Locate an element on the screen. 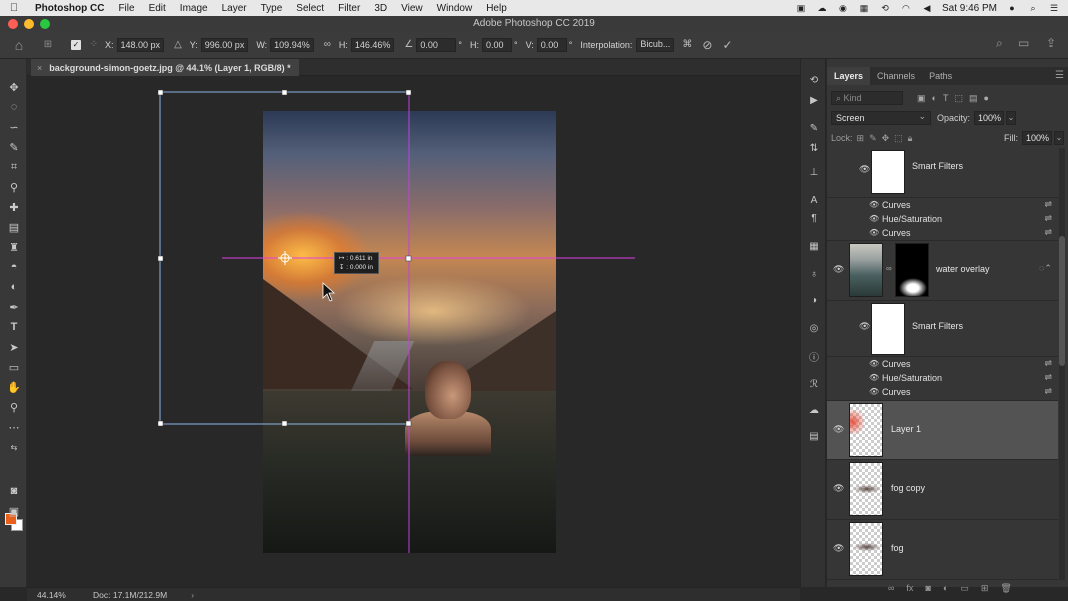 This screenshot has width=1068, height=601. new-layer-icon: ⊞ is located at coordinates (985, 588).